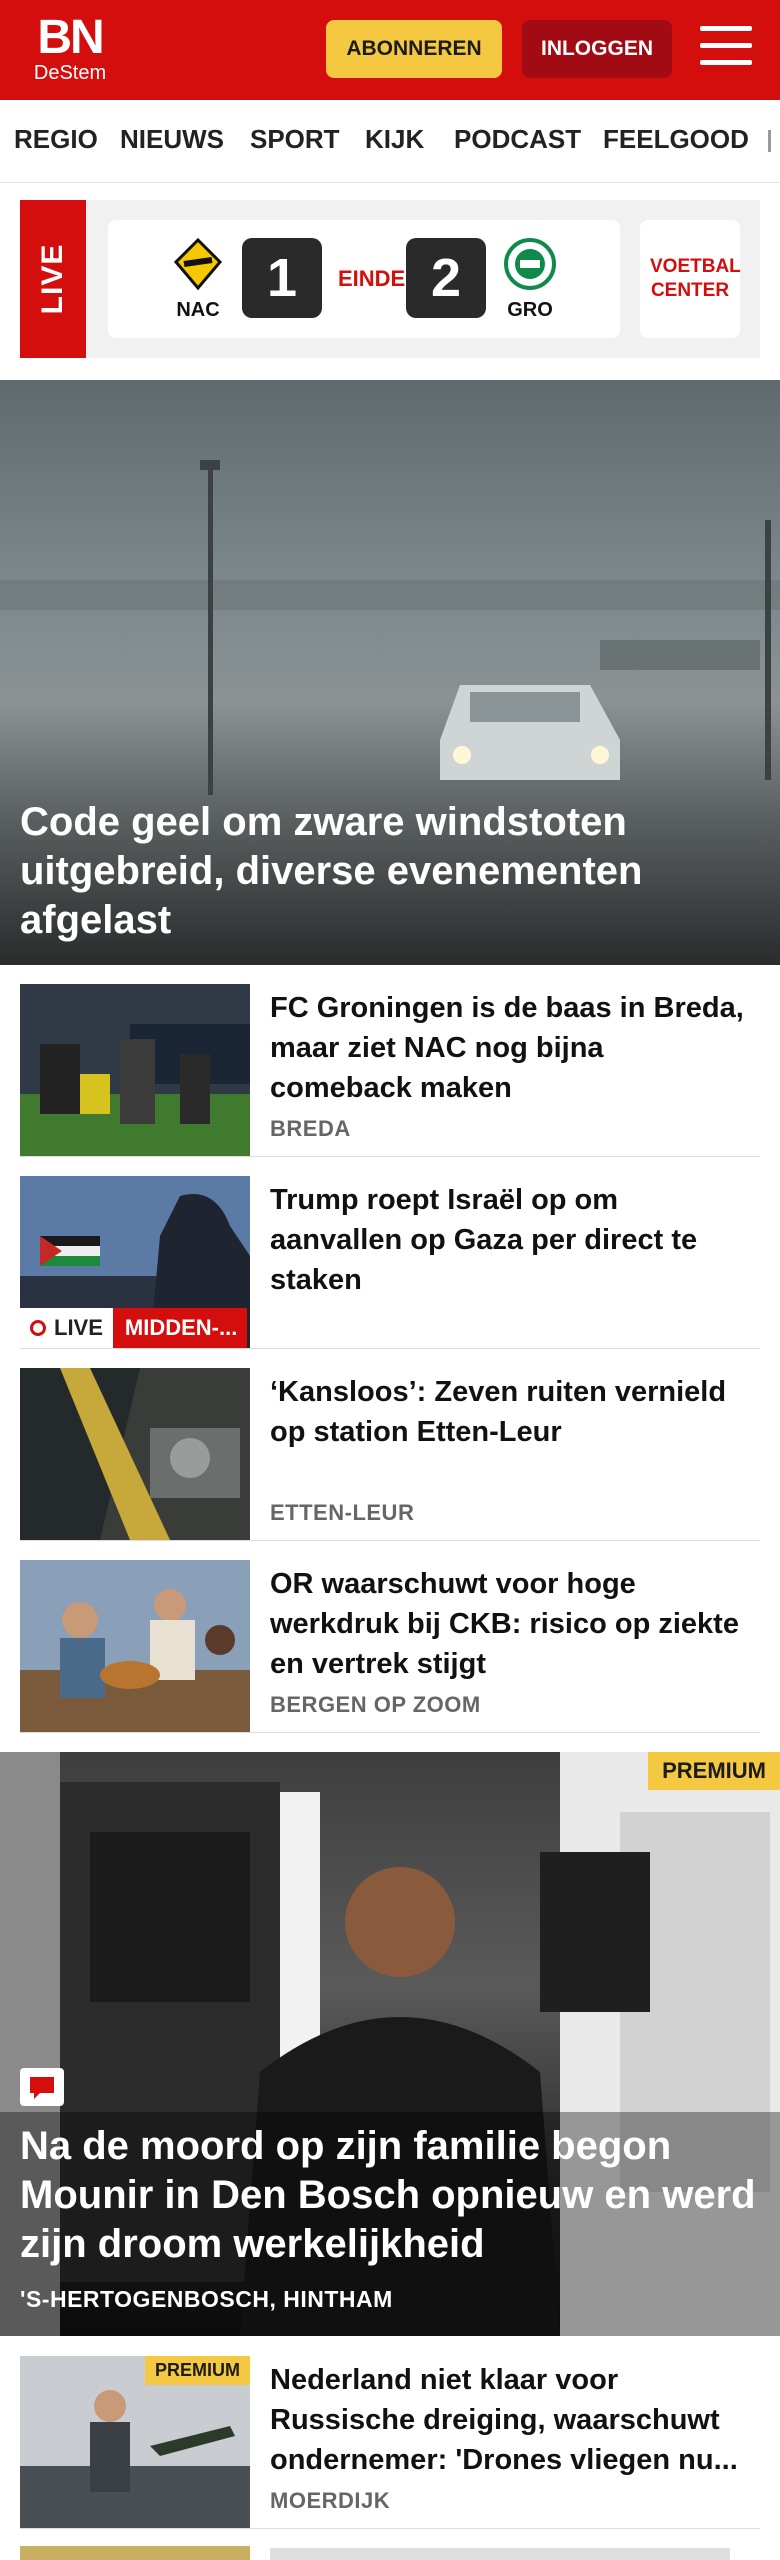 This screenshot has width=780, height=2560. What do you see at coordinates (295, 139) in the screenshot?
I see `nav-item-sport: SPORT` at bounding box center [295, 139].